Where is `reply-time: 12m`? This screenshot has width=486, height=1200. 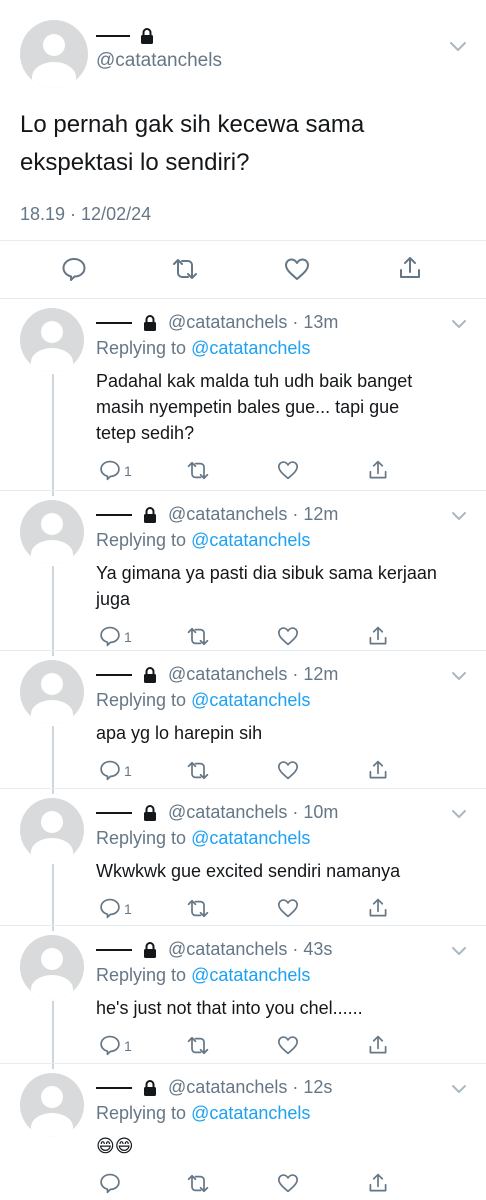
reply-time: 12m is located at coordinates (321, 514).